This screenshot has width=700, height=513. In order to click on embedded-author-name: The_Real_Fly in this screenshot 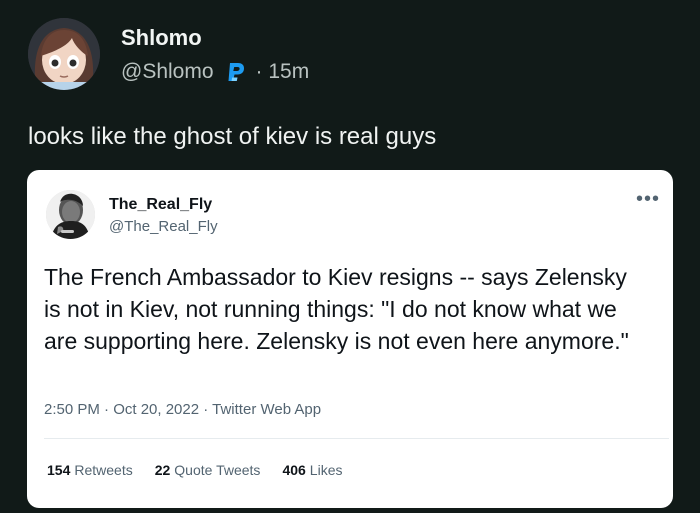, I will do `click(160, 205)`.